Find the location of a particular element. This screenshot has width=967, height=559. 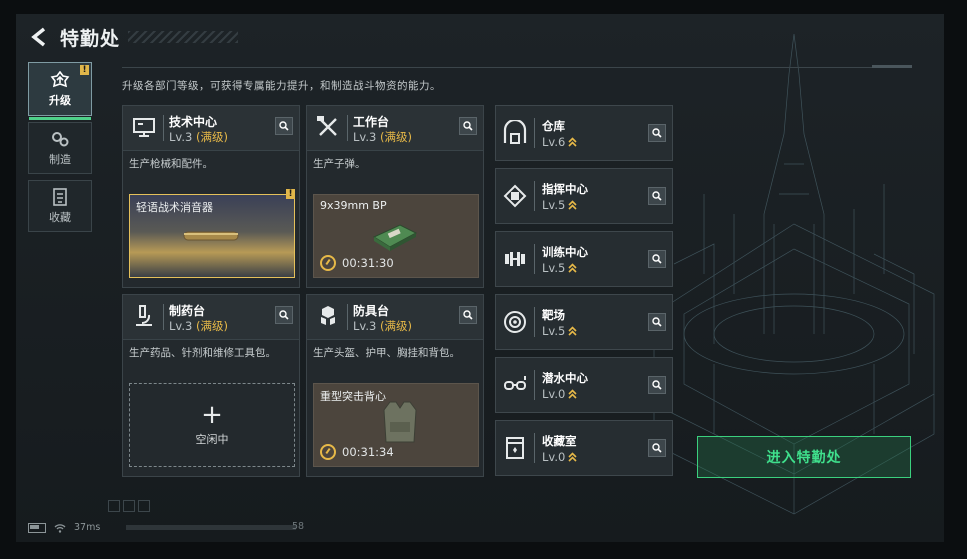

back-arrow-icon is located at coordinates (39, 37).